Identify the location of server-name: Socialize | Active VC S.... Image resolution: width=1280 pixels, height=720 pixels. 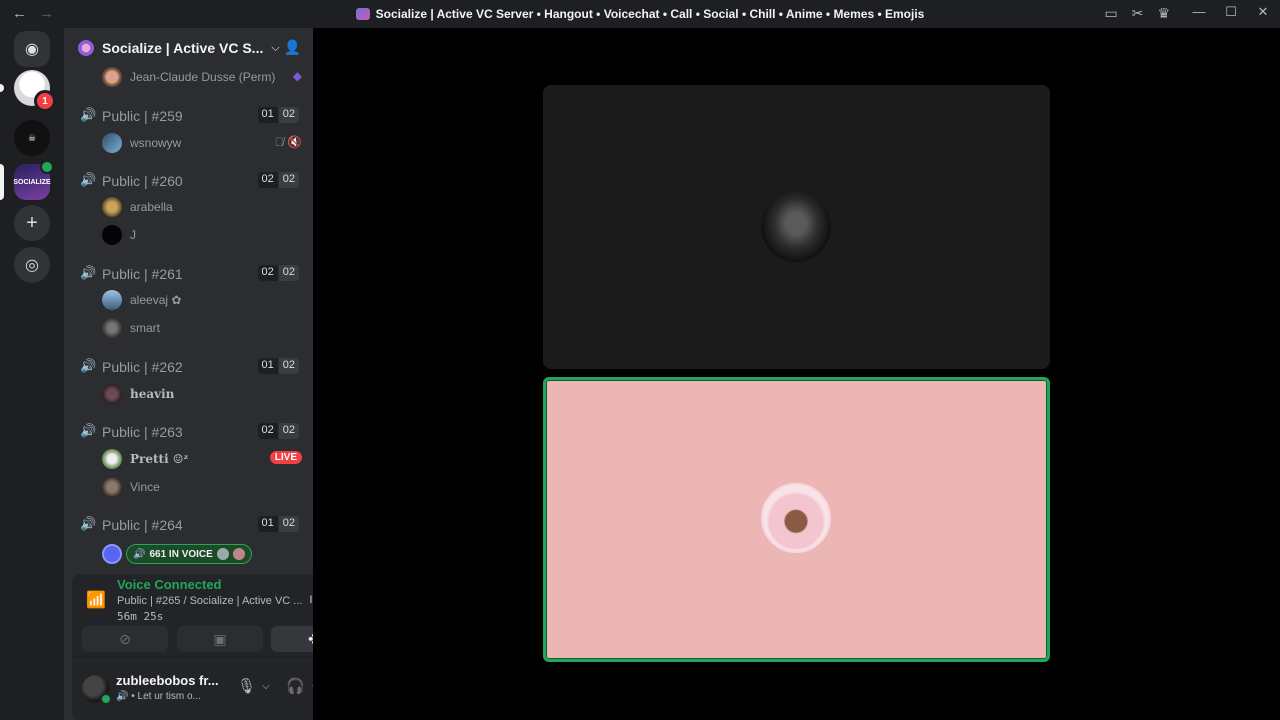
(183, 48).